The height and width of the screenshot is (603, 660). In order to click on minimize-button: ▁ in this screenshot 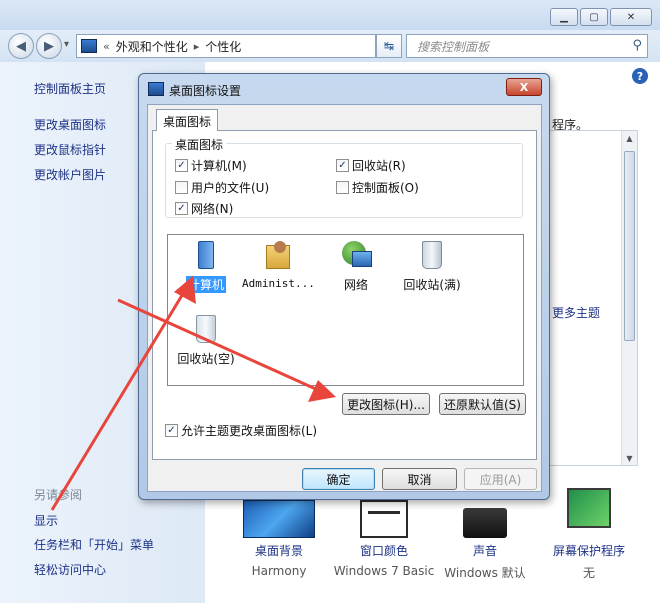, I will do `click(564, 17)`.